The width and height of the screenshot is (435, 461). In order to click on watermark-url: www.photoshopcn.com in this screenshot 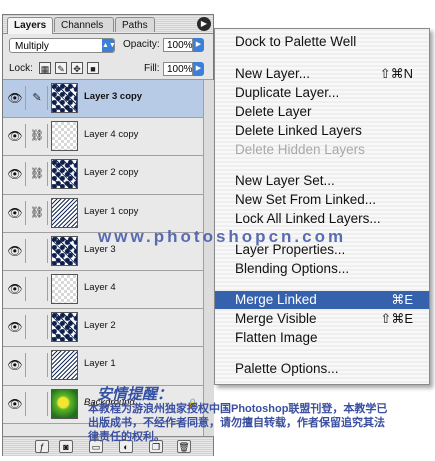, I will do `click(222, 236)`.